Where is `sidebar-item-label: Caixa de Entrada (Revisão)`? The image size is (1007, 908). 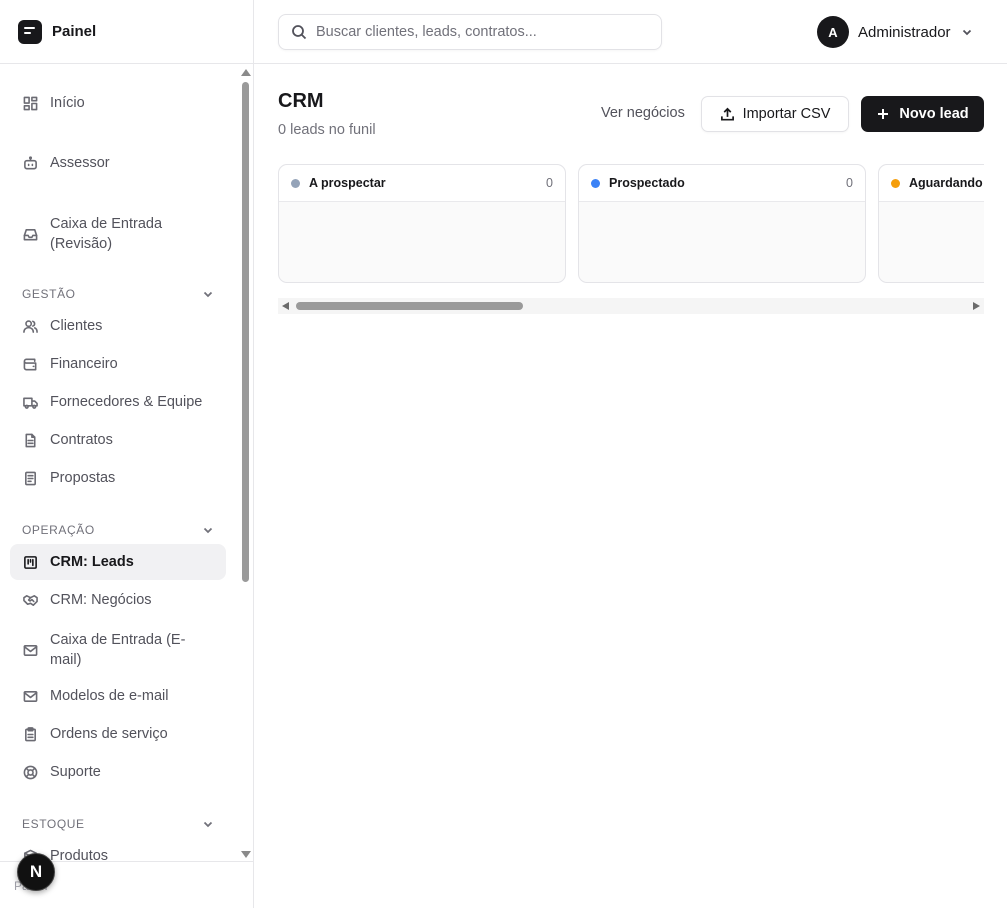 sidebar-item-label: Caixa de Entrada (Revisão) is located at coordinates (106, 234).